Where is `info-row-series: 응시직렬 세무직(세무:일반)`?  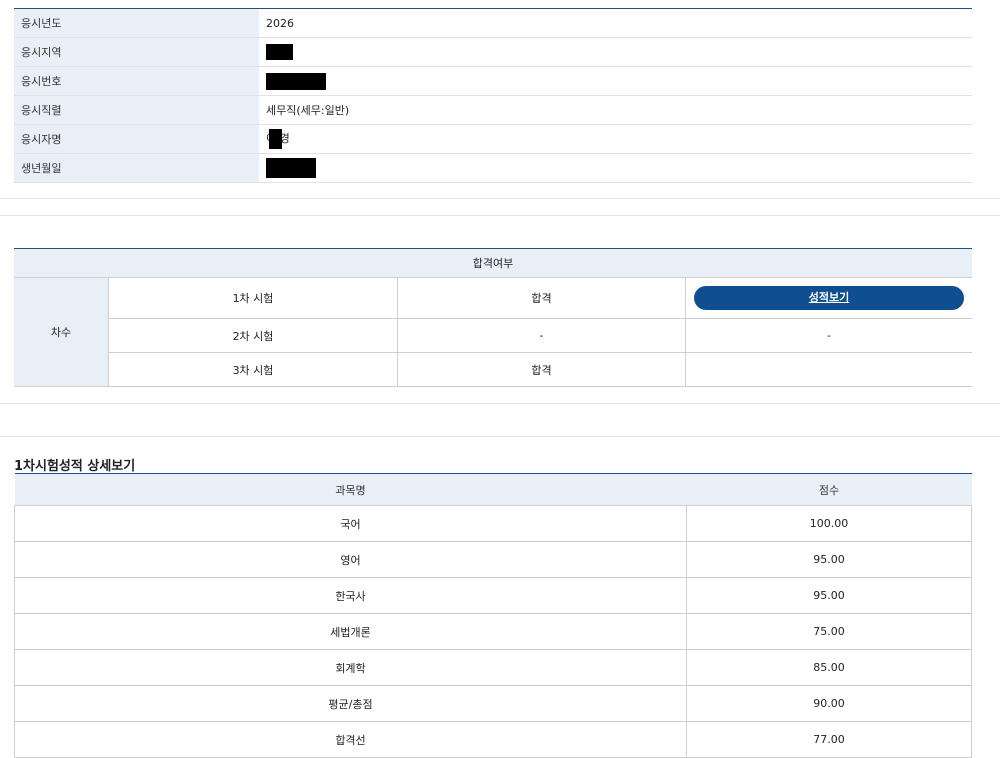 info-row-series: 응시직렬 세무직(세무:일반) is located at coordinates (493, 110).